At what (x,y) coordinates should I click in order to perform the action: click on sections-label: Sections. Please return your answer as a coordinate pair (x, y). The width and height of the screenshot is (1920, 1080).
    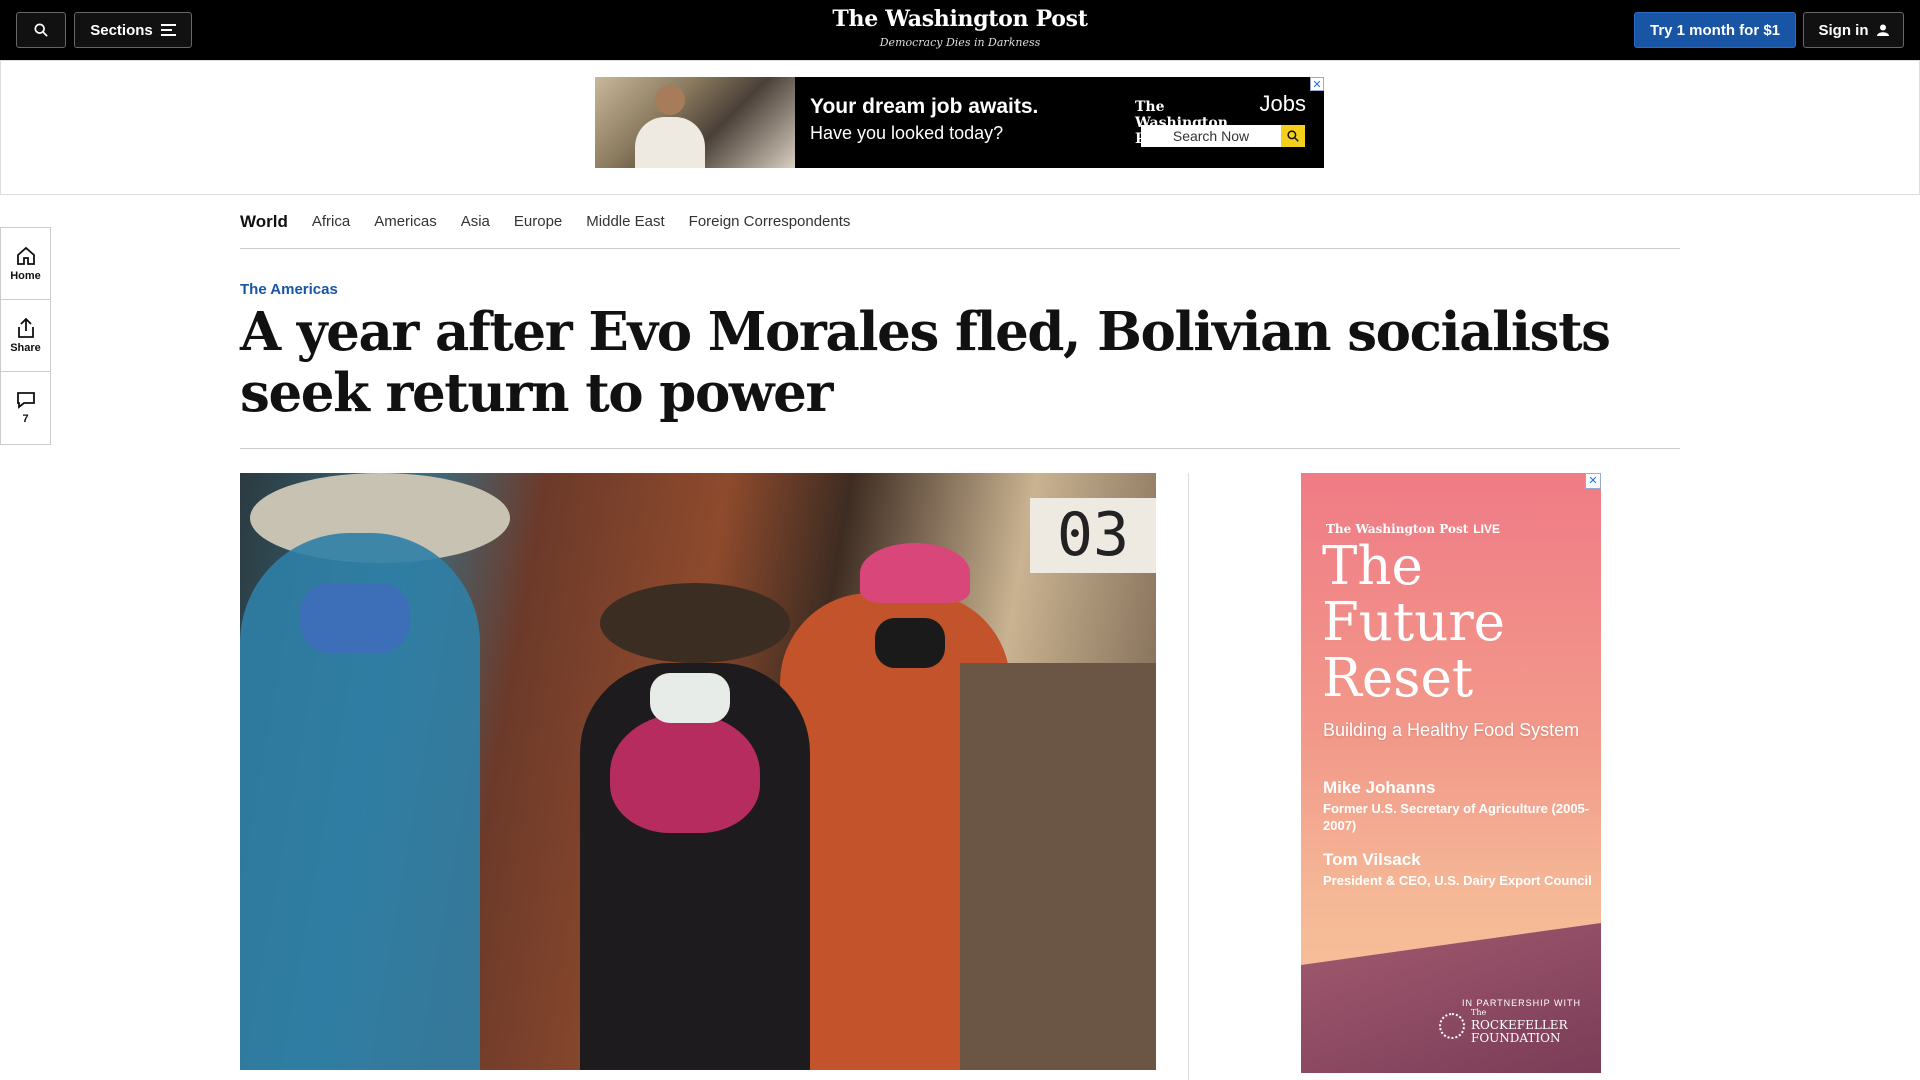
    Looking at the image, I should click on (121, 30).